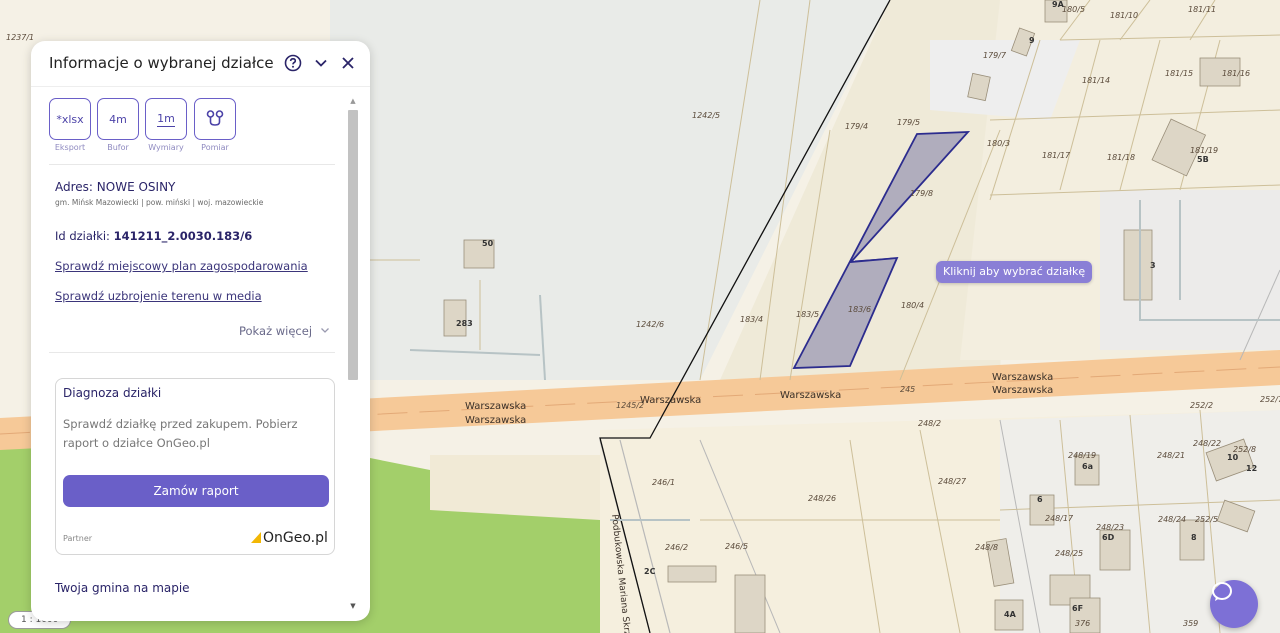  What do you see at coordinates (1191, 623) in the screenshot?
I see `parcel-label: 359` at bounding box center [1191, 623].